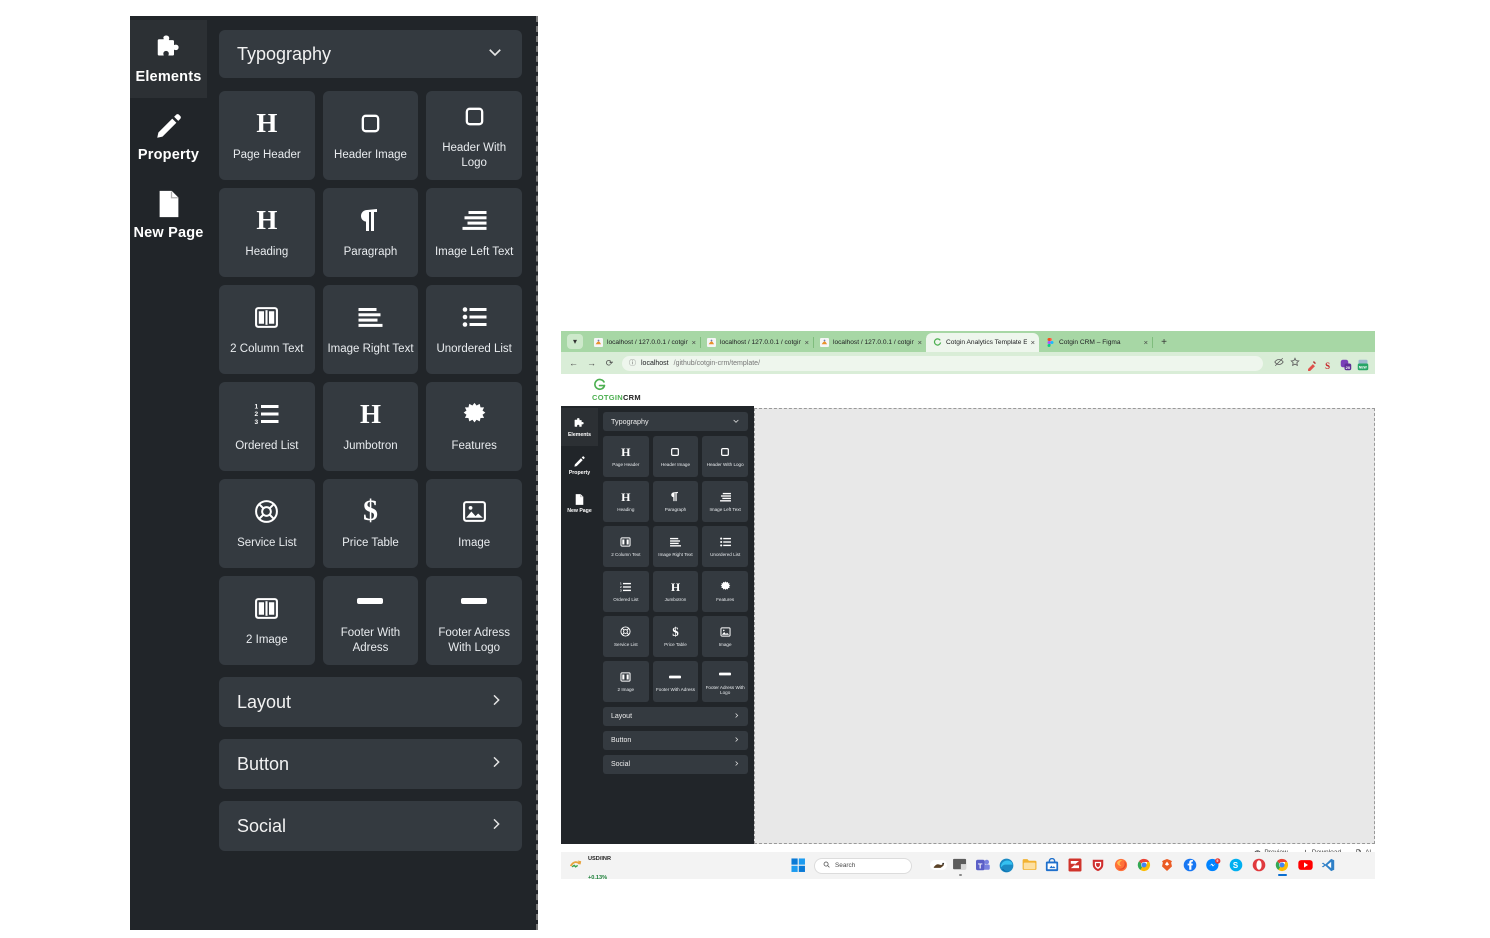  I want to click on browser-tab-3: localhost / 127.0.0.1 / cotgin_cr ×, so click(870, 342).